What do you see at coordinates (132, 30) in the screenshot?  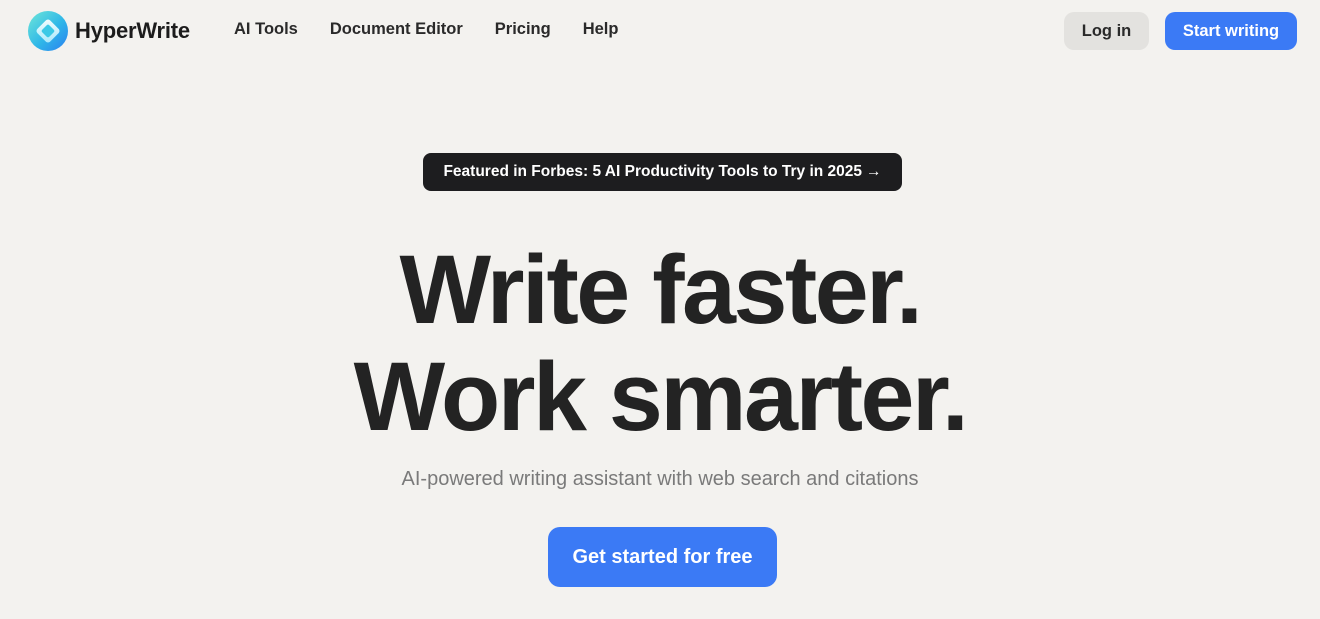 I see `brand-name: HyperWrite` at bounding box center [132, 30].